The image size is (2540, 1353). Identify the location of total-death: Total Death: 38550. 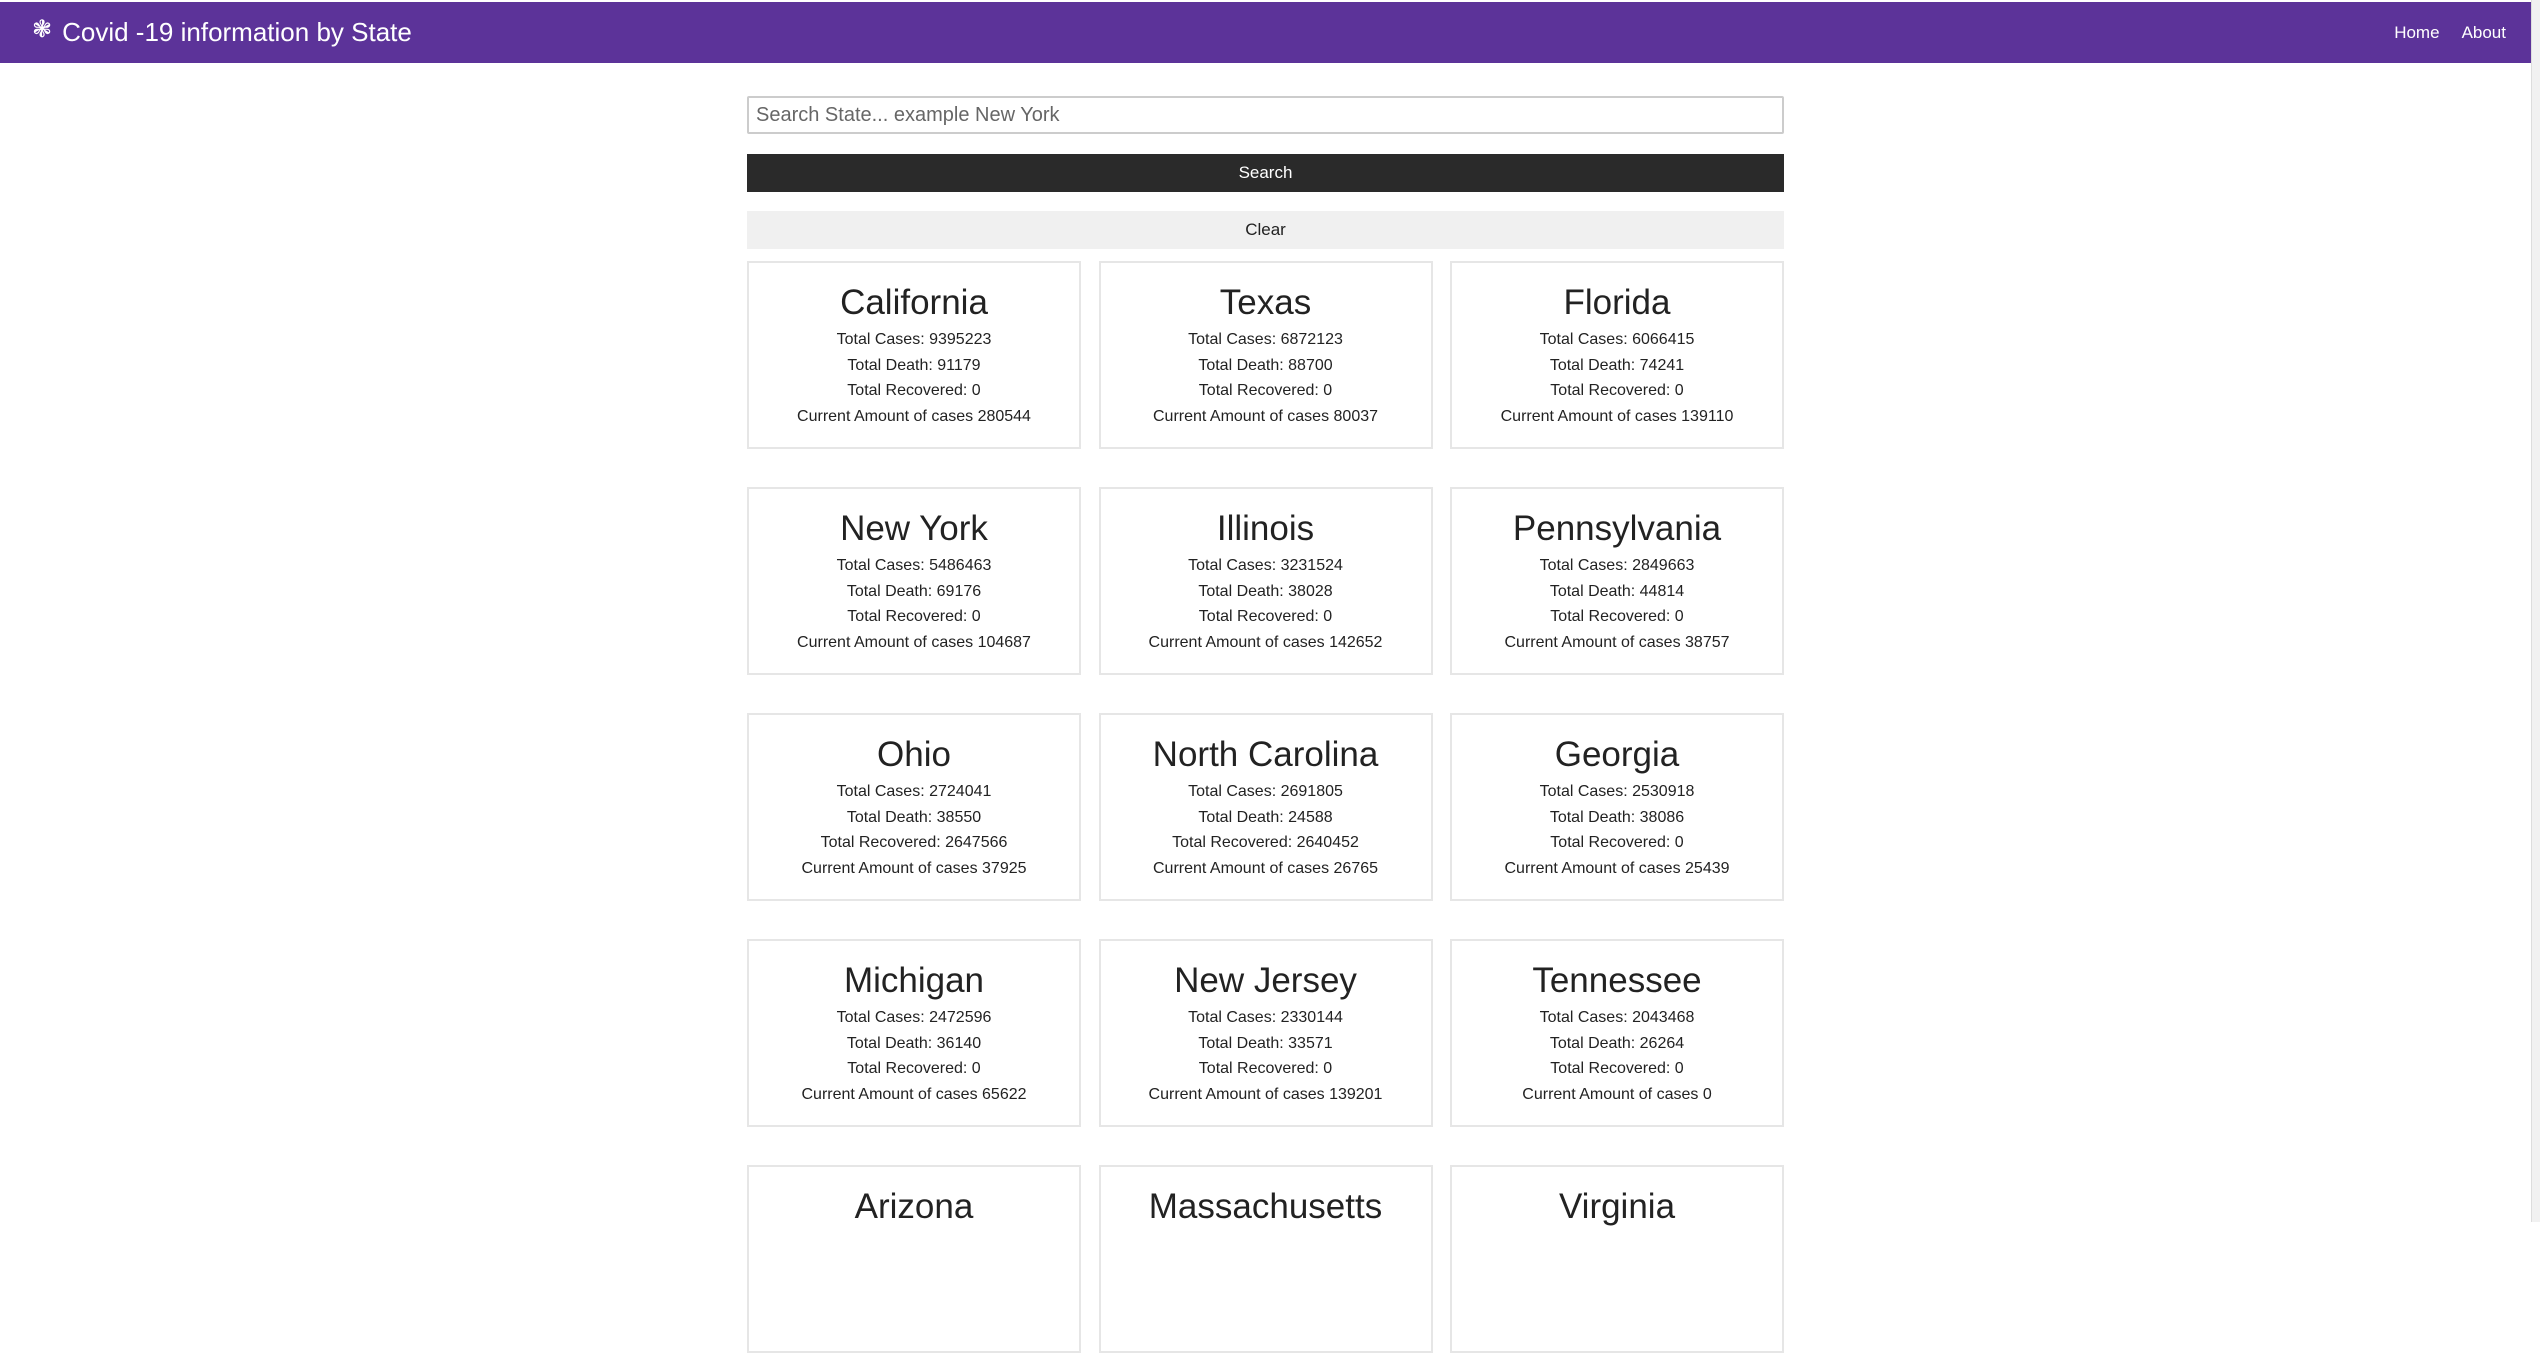
(914, 817).